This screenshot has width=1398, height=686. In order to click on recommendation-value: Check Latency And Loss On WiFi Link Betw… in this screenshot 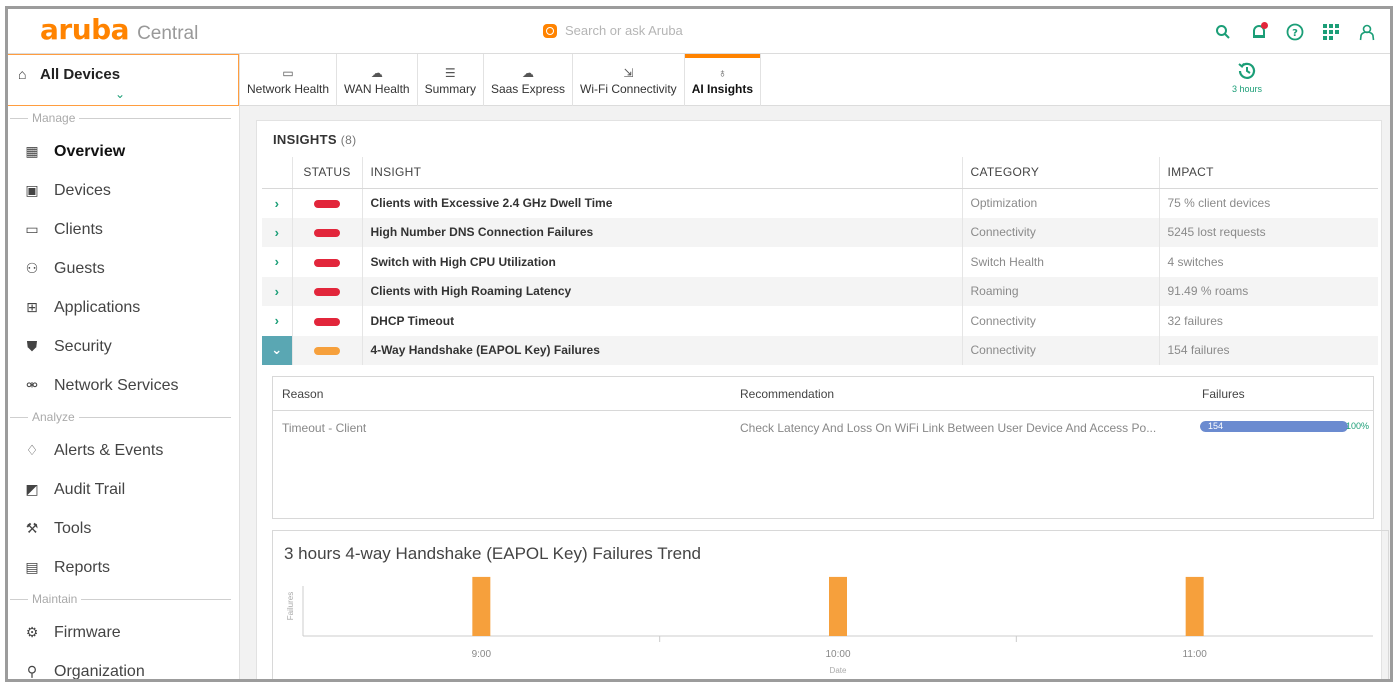, I will do `click(948, 428)`.